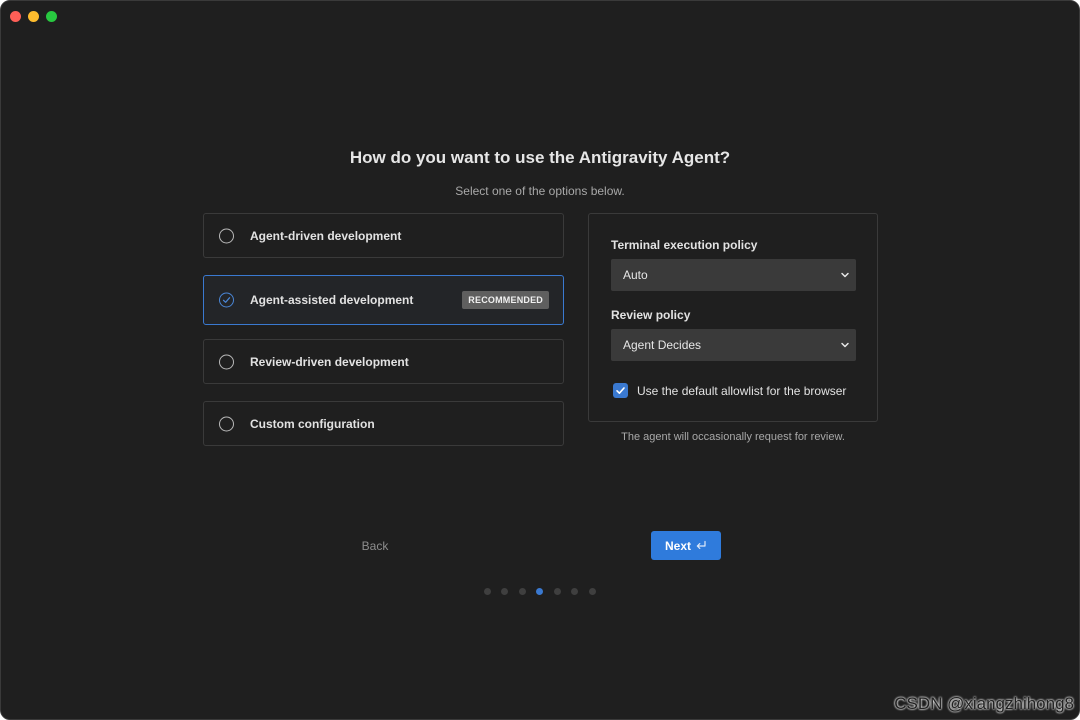 The width and height of the screenshot is (1080, 720). Describe the element at coordinates (635, 275) in the screenshot. I see `select-value: Auto` at that location.